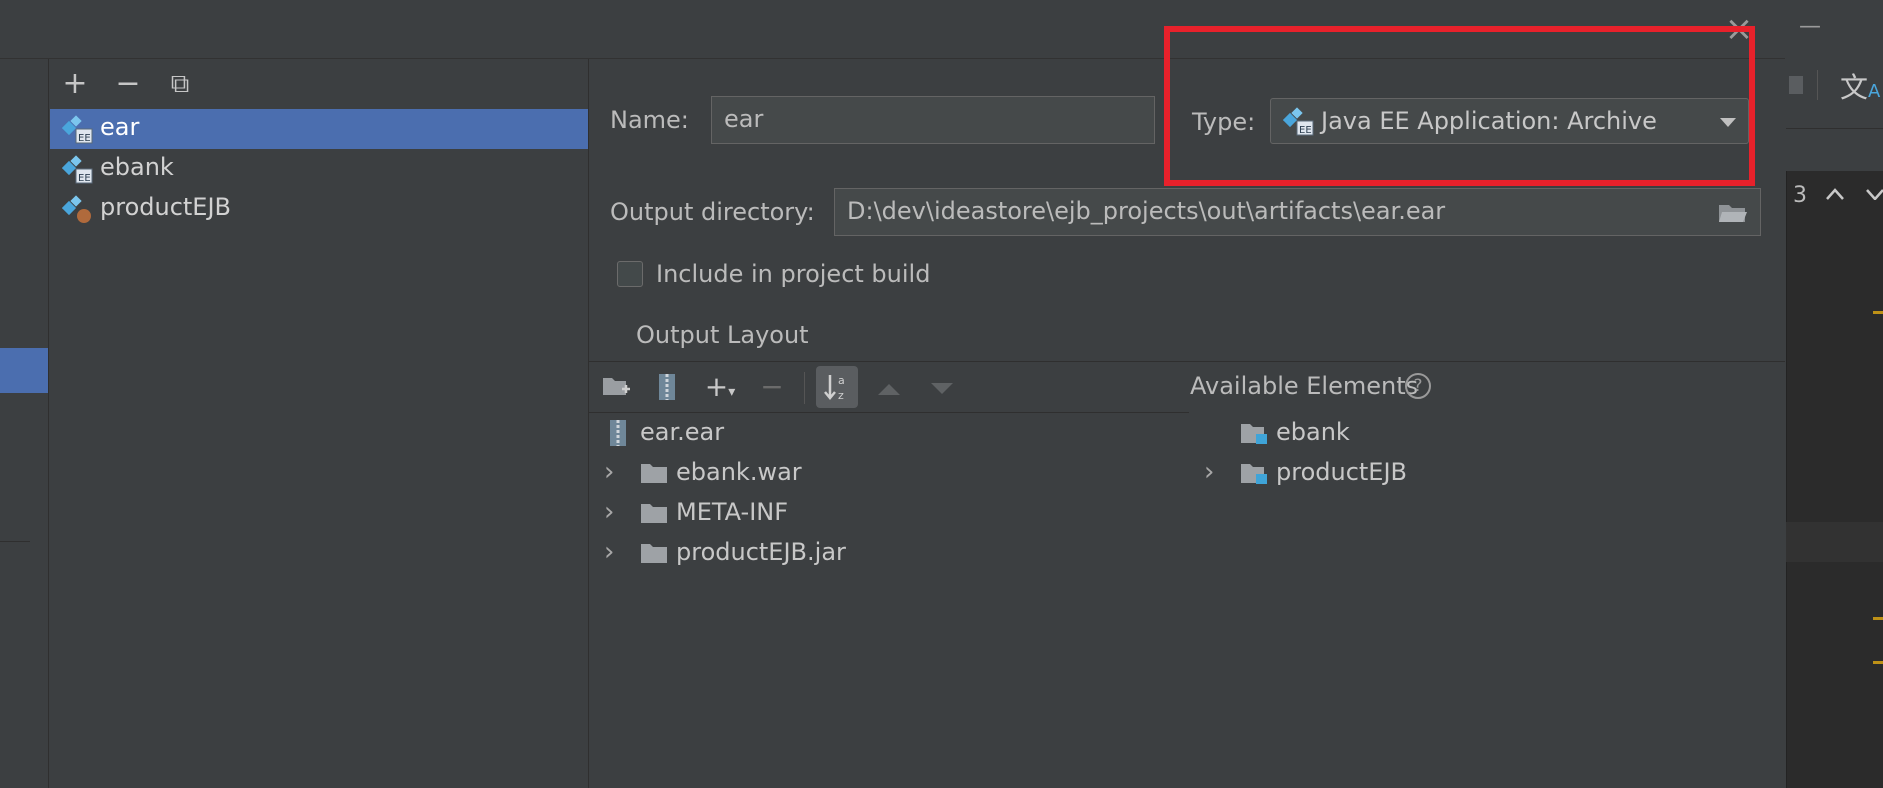 Image resolution: width=1883 pixels, height=788 pixels. Describe the element at coordinates (1187, 361) in the screenshot. I see `output-layout-divider` at that location.